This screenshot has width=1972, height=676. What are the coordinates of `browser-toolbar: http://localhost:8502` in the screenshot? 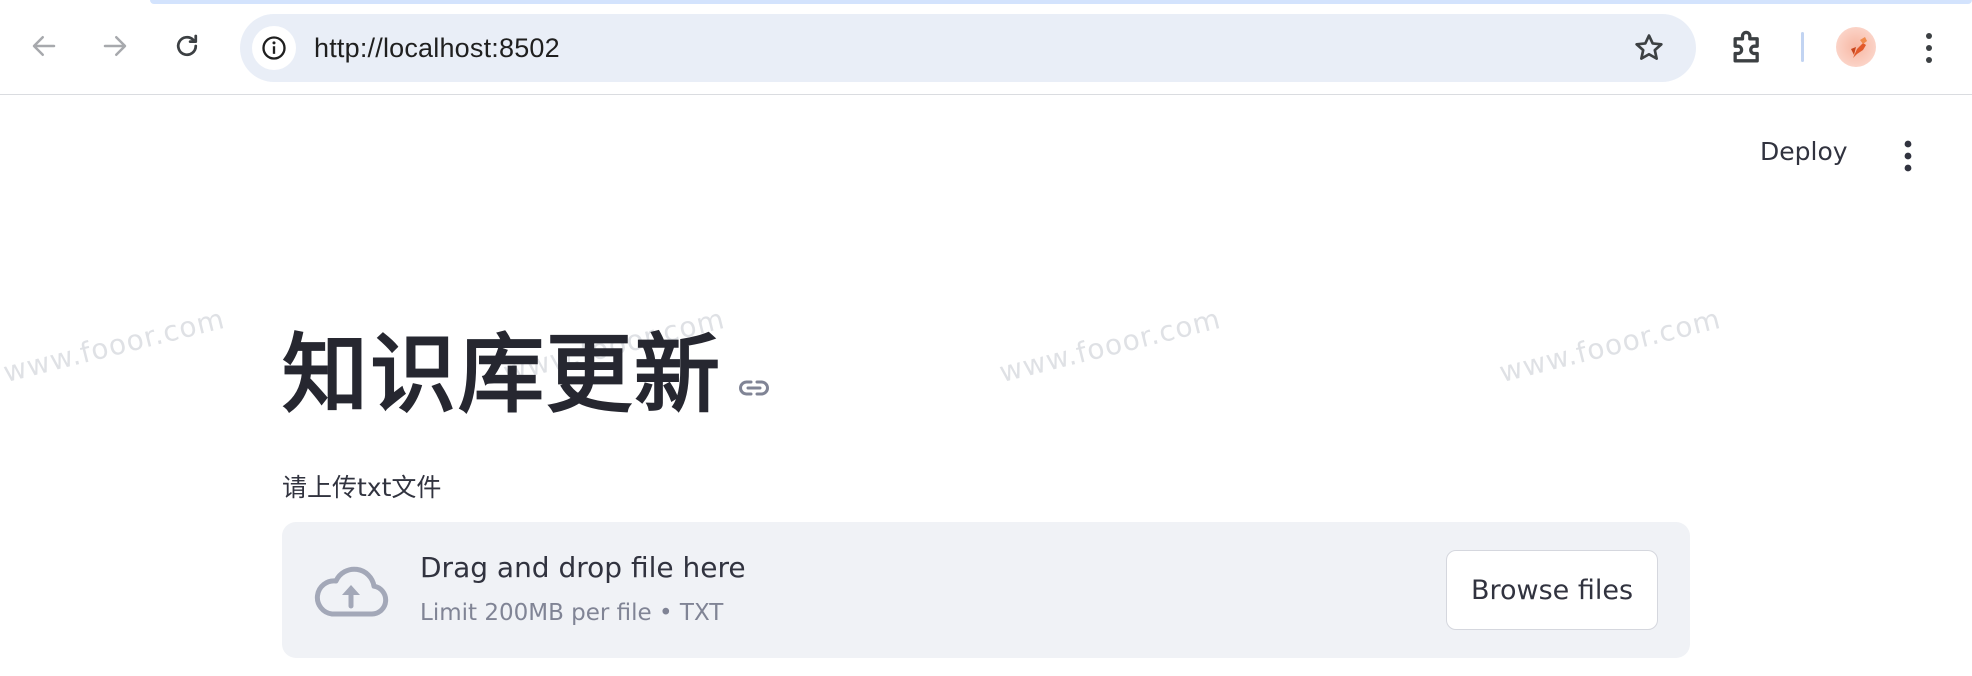 It's located at (986, 47).